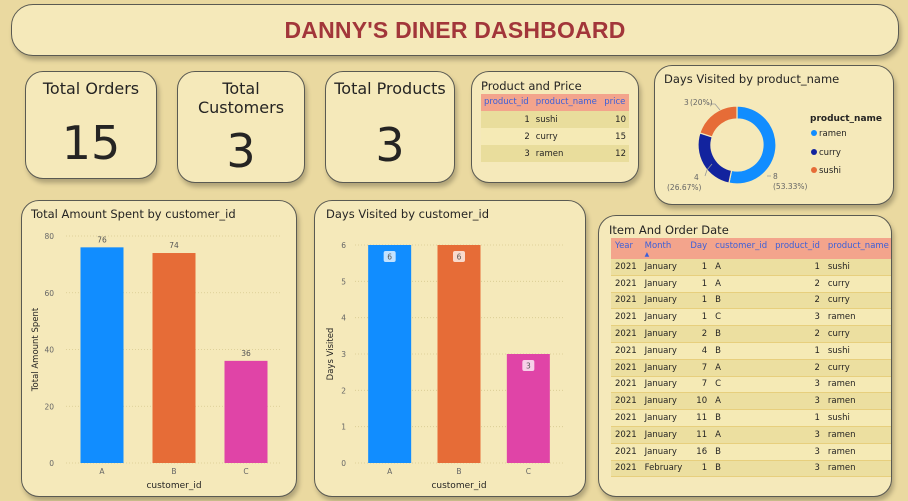  What do you see at coordinates (91, 125) in the screenshot?
I see `kpi-total-orders-card: Total Orders 15` at bounding box center [91, 125].